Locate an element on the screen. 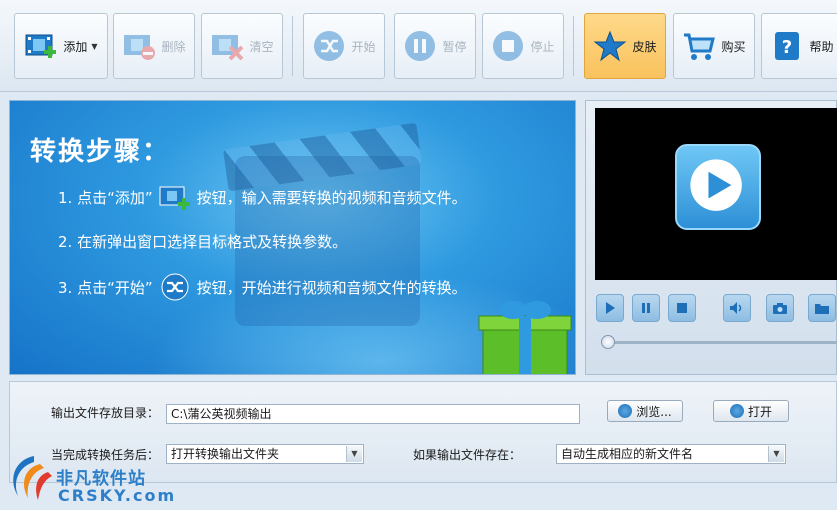  stop-button: 停止 is located at coordinates (523, 46).